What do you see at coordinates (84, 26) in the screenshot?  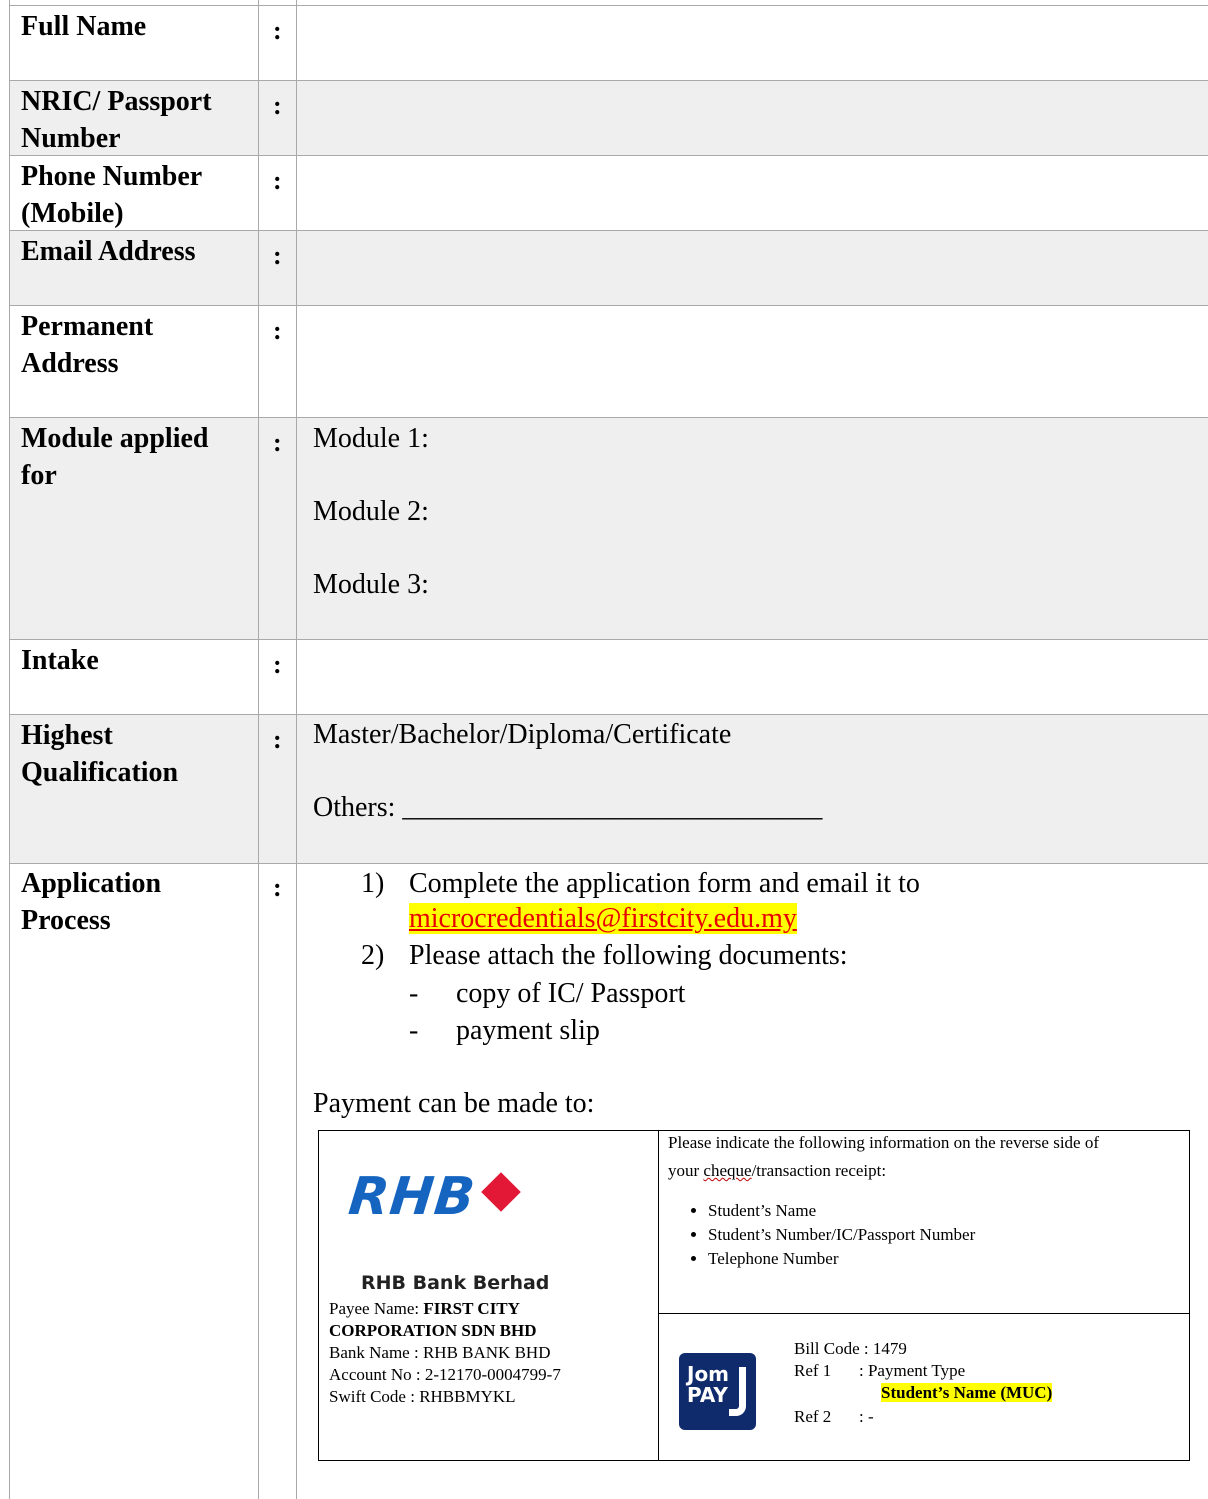 I see `label-full-name: Full Name` at bounding box center [84, 26].